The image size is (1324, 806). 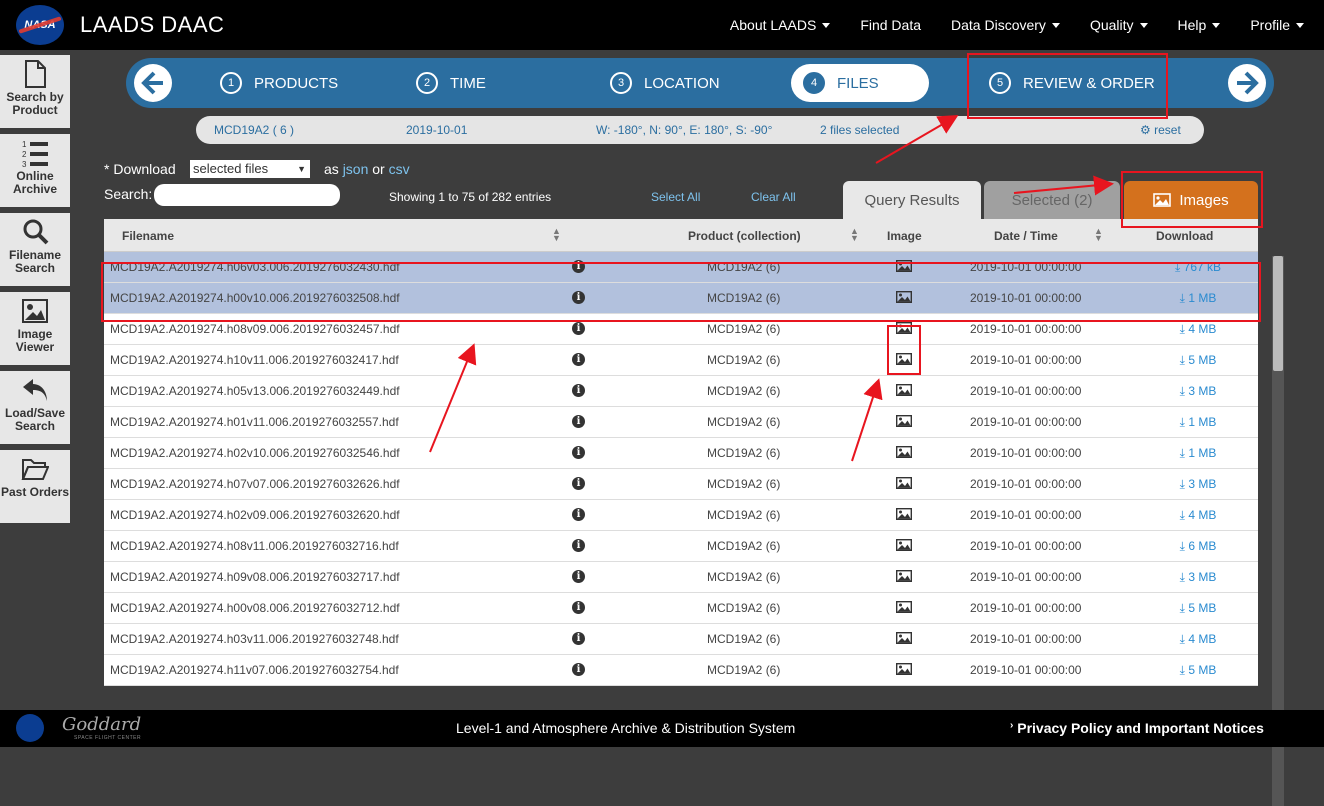 What do you see at coordinates (1005, 25) in the screenshot?
I see `nav-data-discovery: Data Discovery` at bounding box center [1005, 25].